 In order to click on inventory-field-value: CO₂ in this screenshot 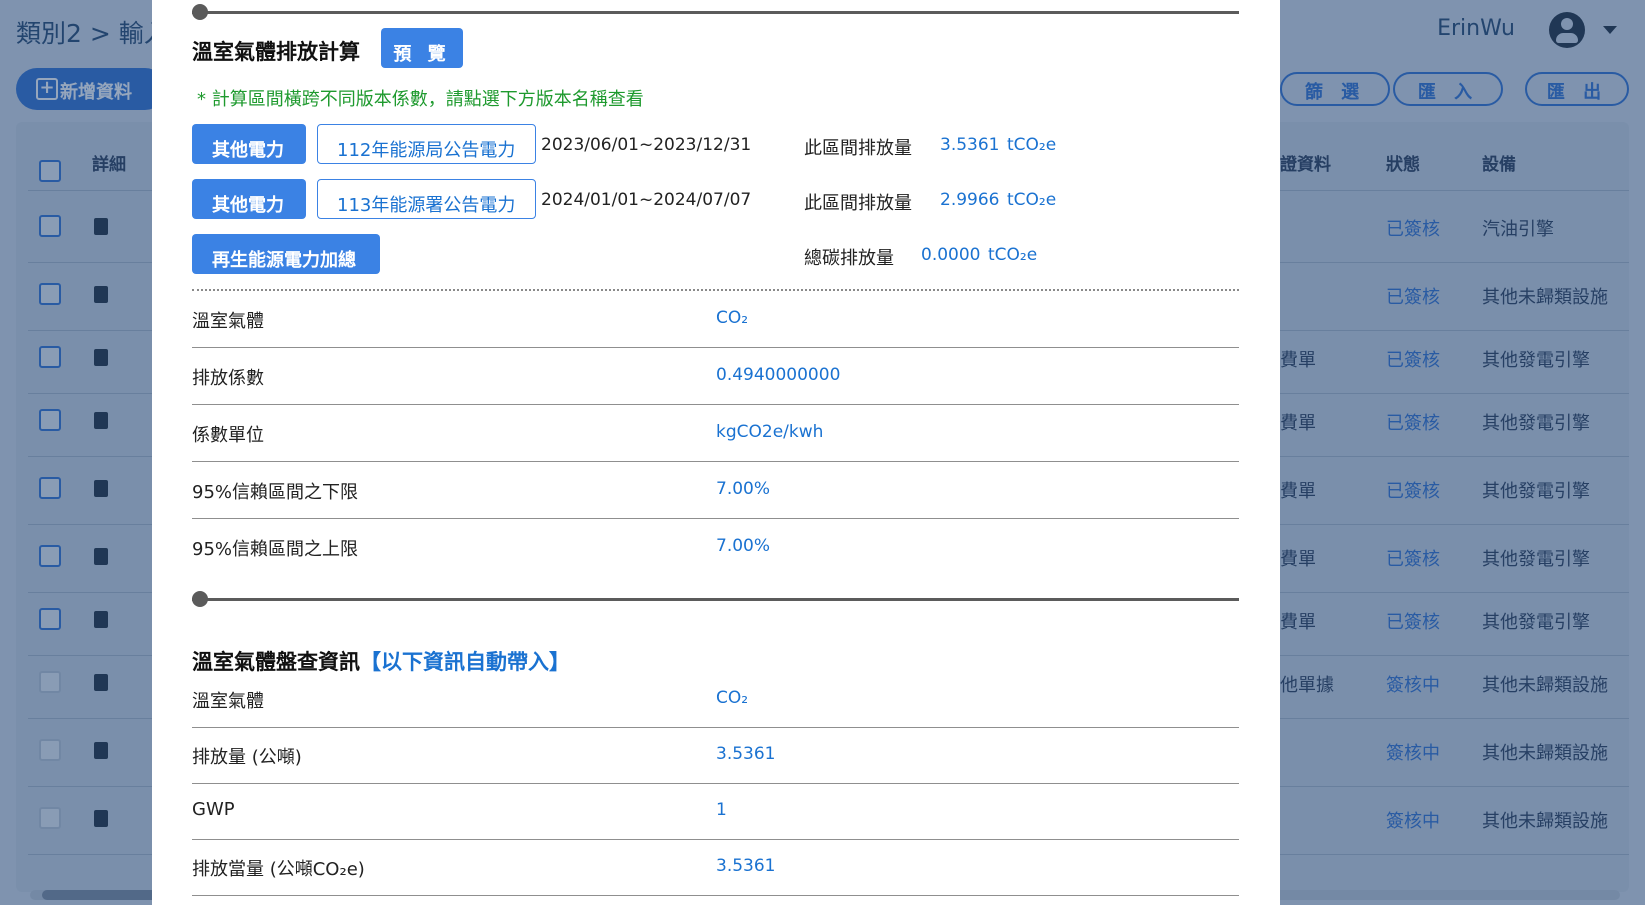, I will do `click(732, 698)`.